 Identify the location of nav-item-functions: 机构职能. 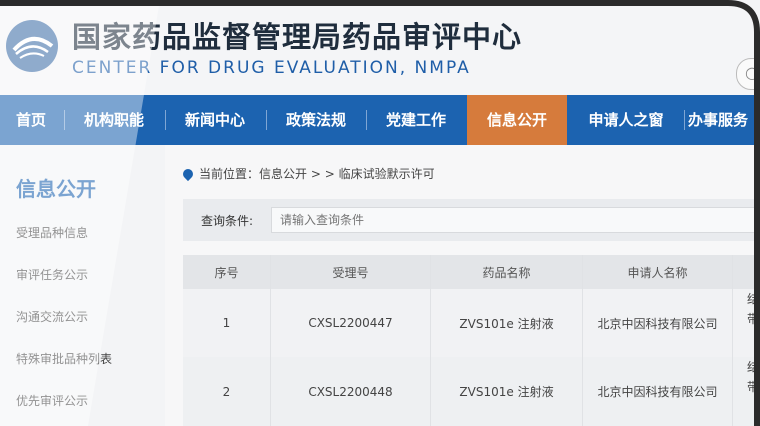
(114, 120).